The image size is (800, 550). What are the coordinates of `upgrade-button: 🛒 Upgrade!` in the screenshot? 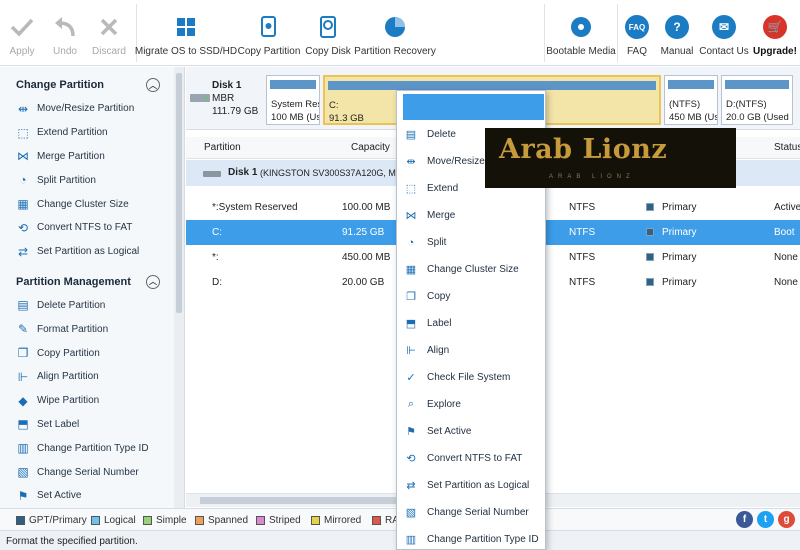 It's located at (775, 33).